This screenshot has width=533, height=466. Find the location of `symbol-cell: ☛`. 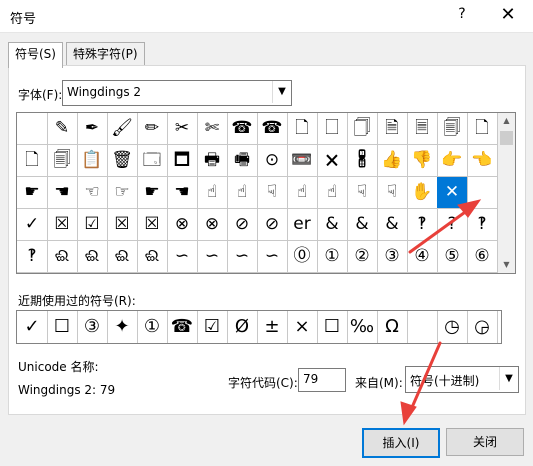

symbol-cell: ☛ is located at coordinates (32, 193).